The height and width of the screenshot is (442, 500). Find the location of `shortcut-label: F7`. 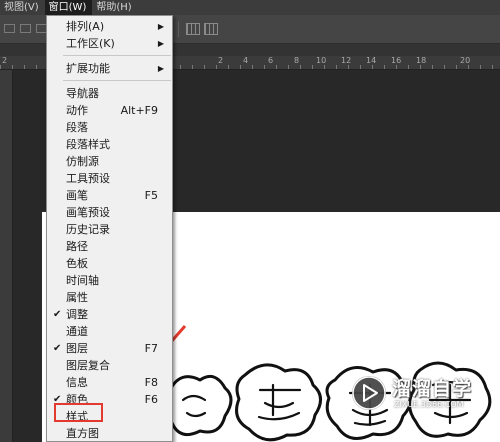

shortcut-label: F7 is located at coordinates (151, 348).